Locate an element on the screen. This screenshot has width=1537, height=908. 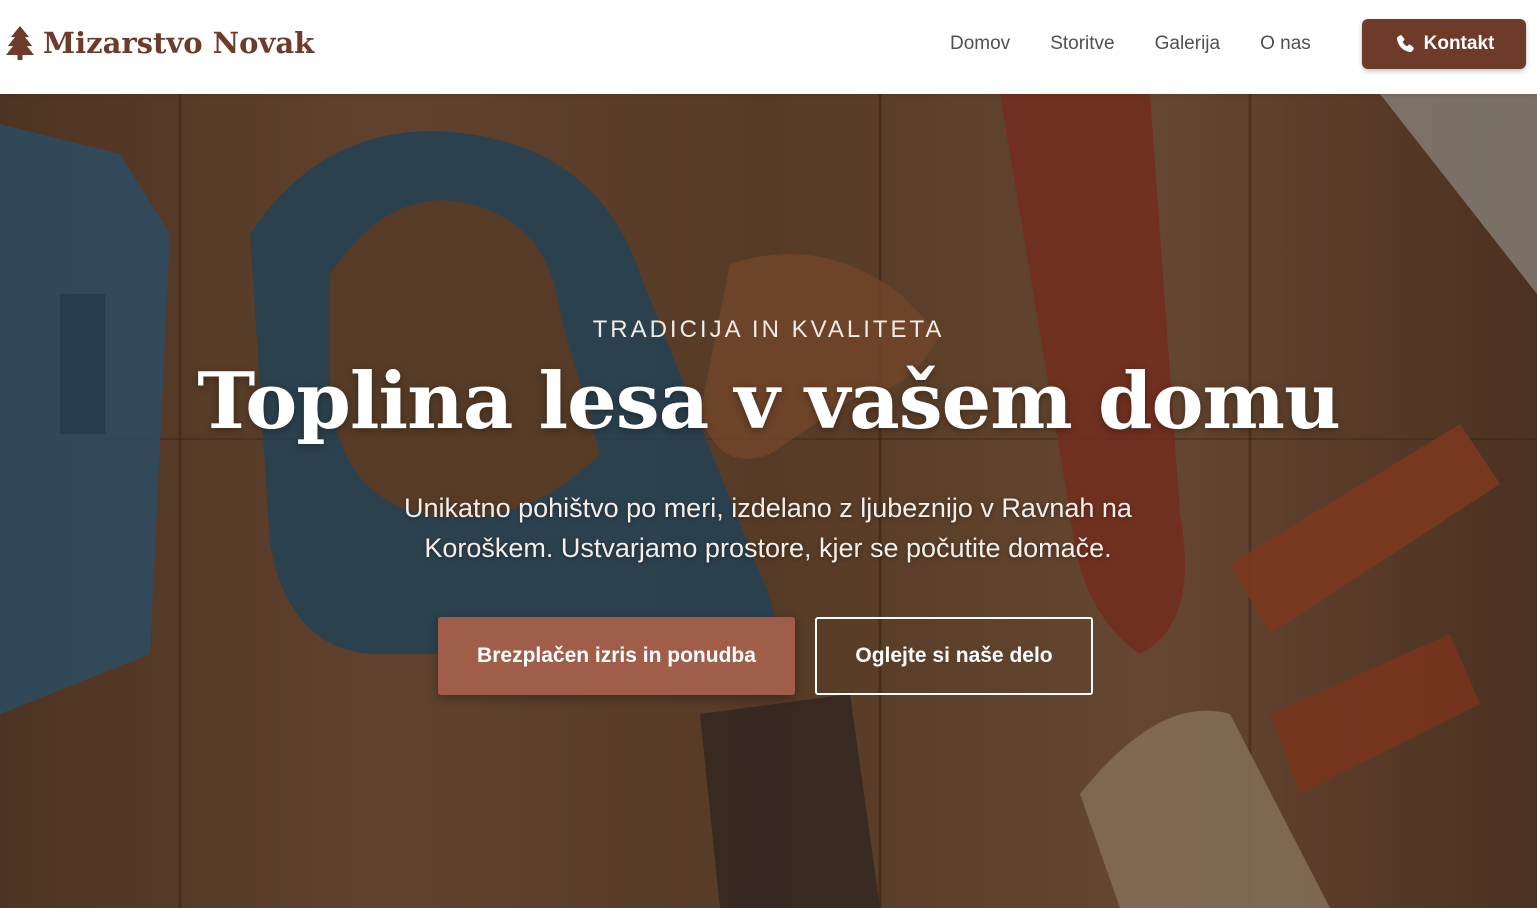
nav-link-galerija: Galerija is located at coordinates (1187, 44).